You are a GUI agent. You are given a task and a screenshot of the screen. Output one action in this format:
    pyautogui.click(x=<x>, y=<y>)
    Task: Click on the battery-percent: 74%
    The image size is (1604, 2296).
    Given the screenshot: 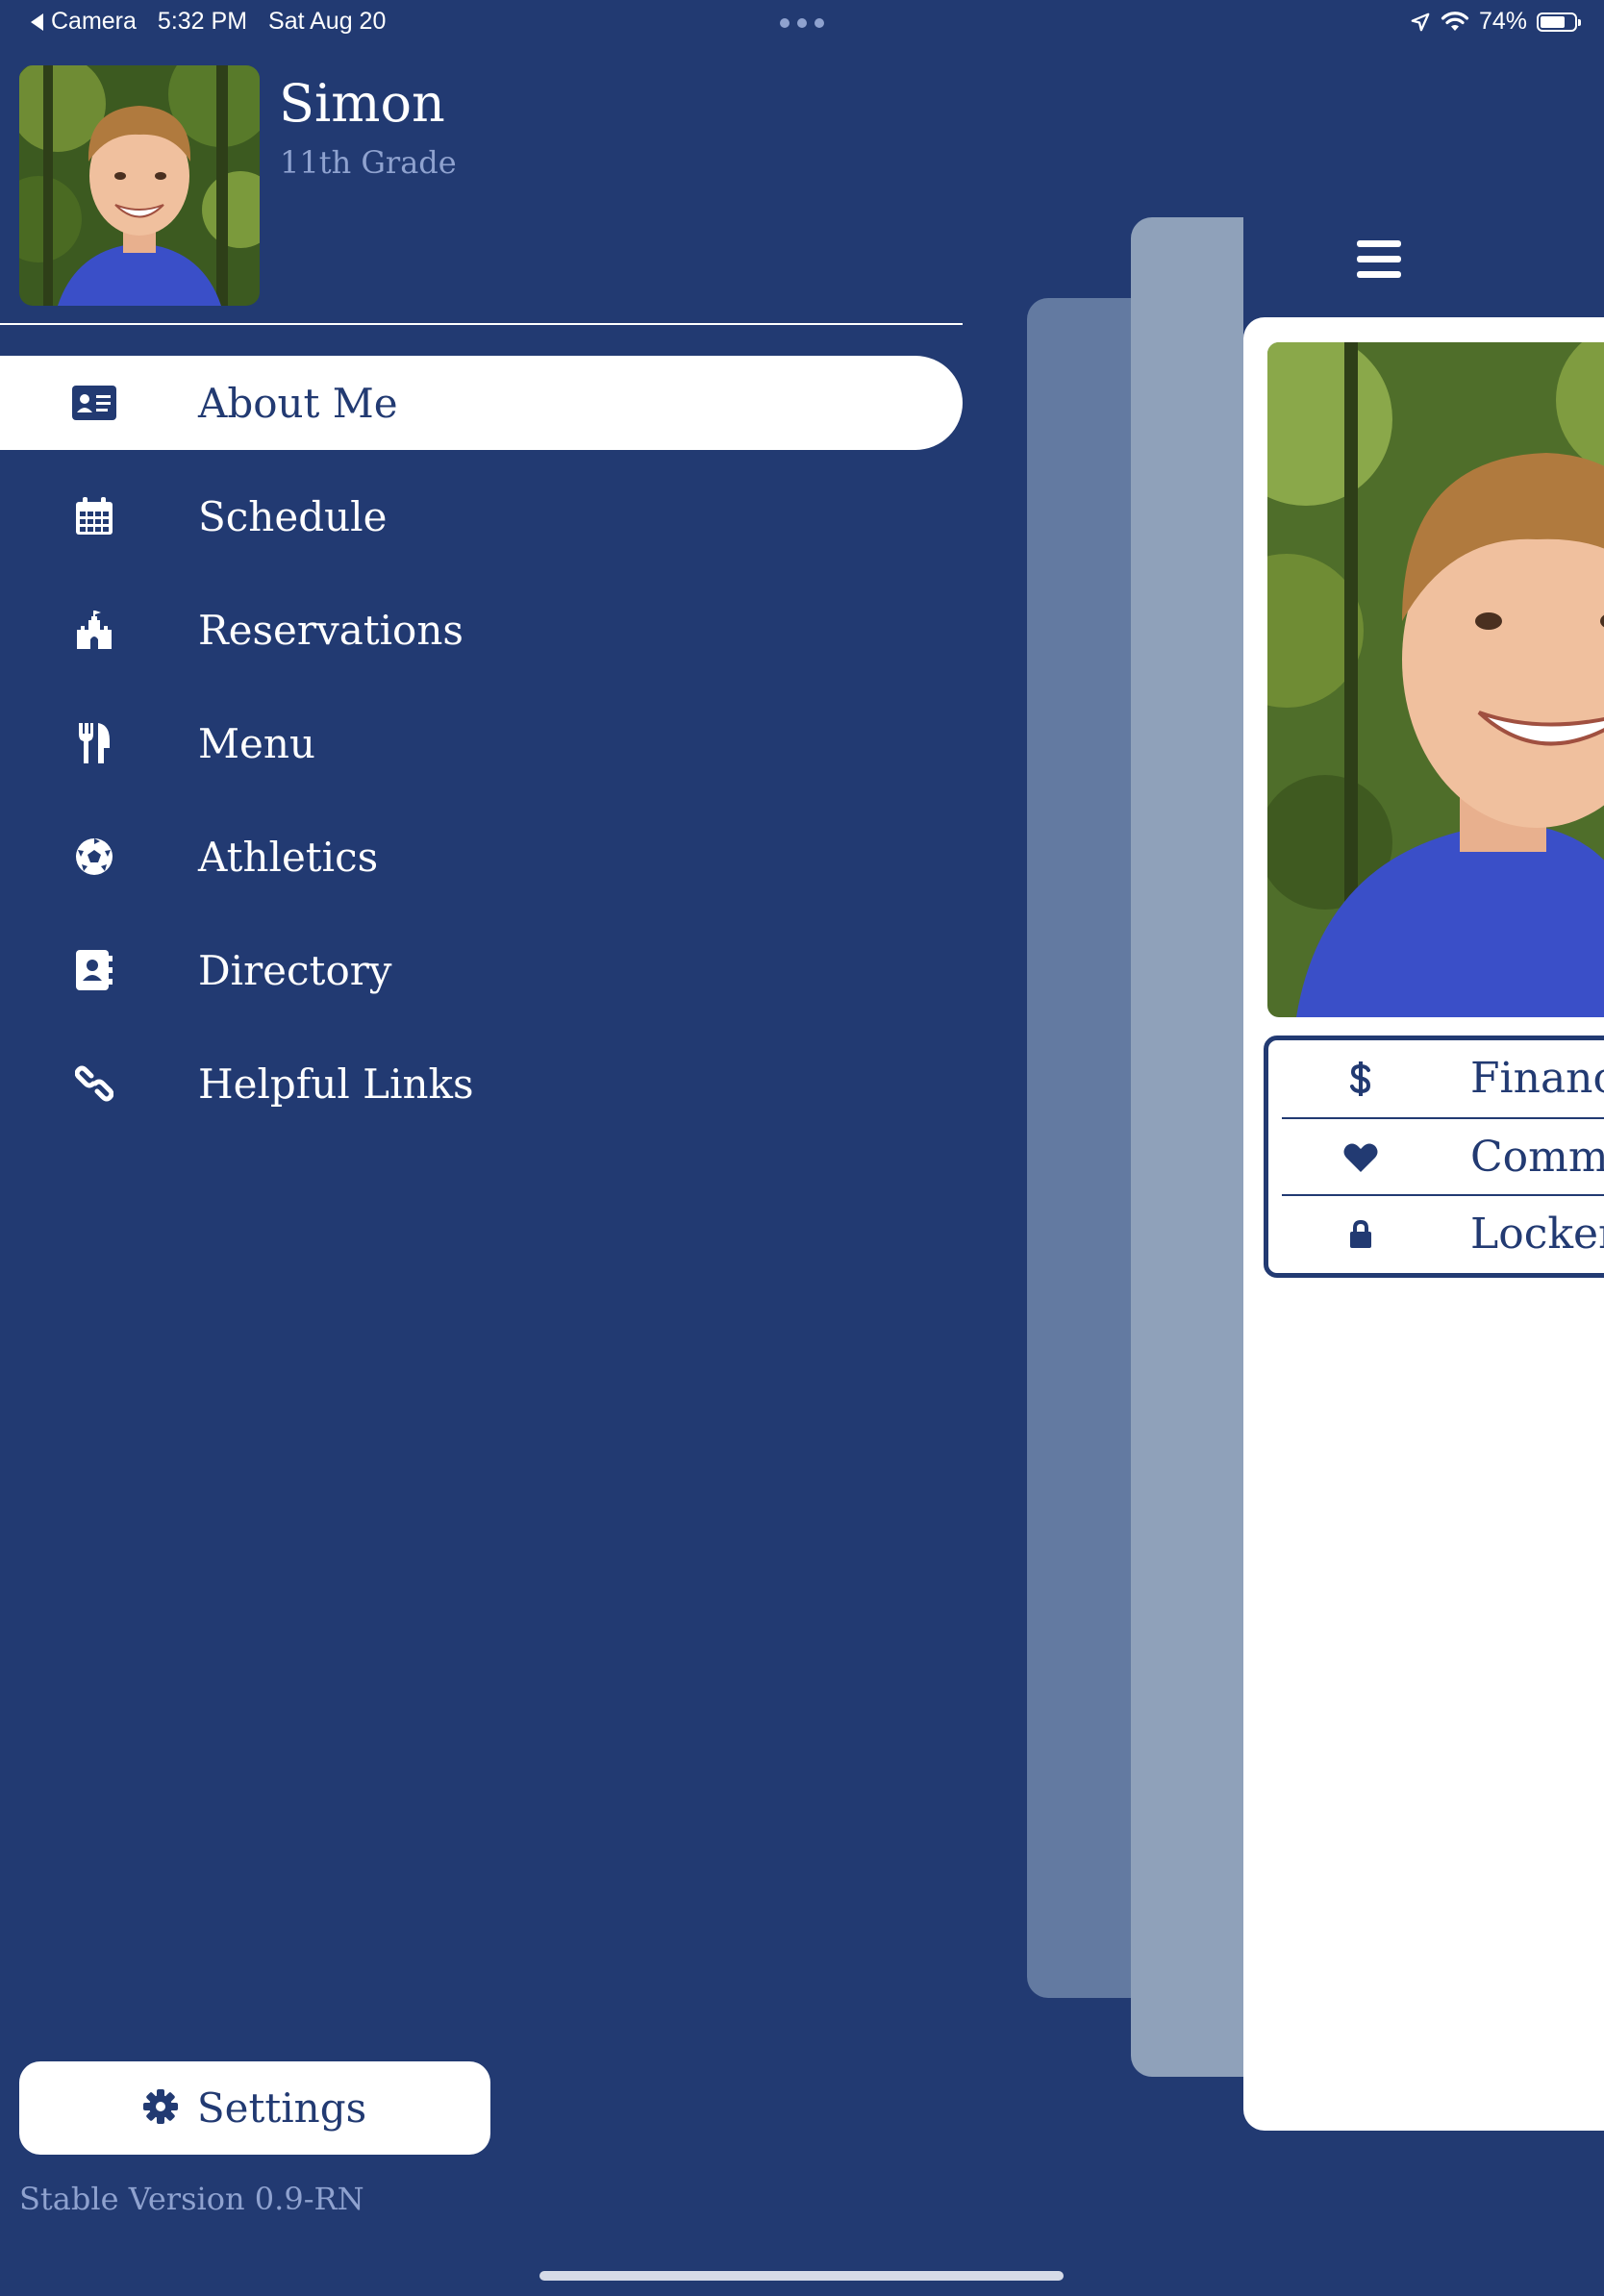 What is the action you would take?
    pyautogui.click(x=1502, y=21)
    